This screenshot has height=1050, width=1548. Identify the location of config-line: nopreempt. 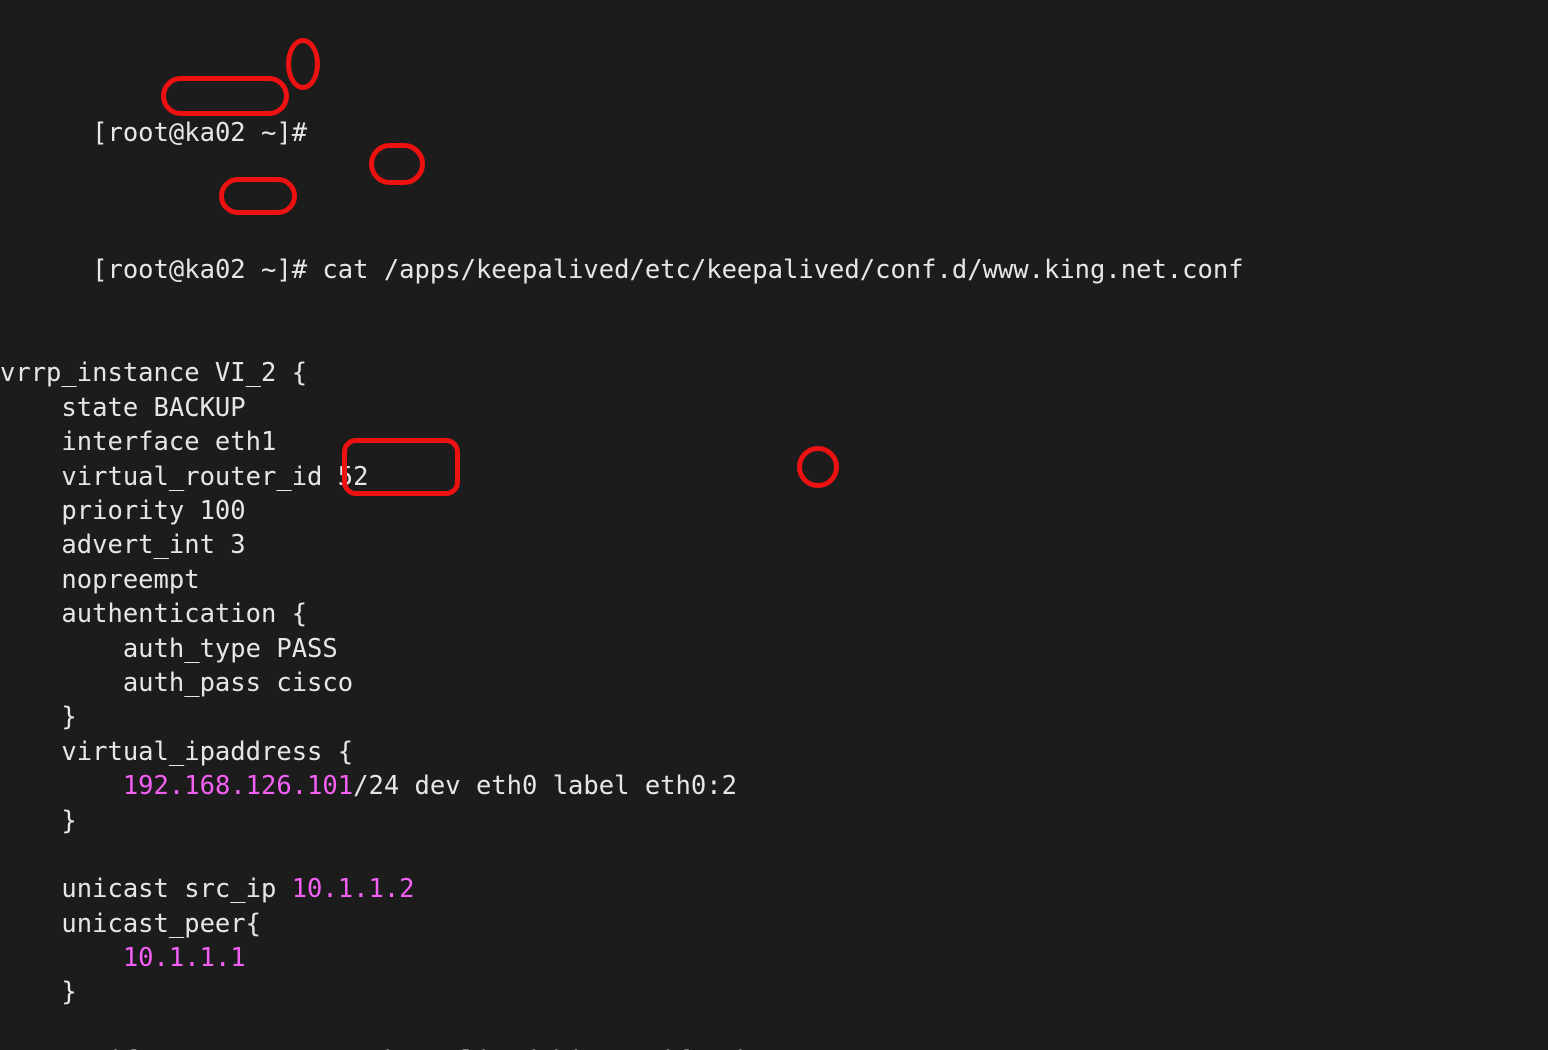
(774, 580).